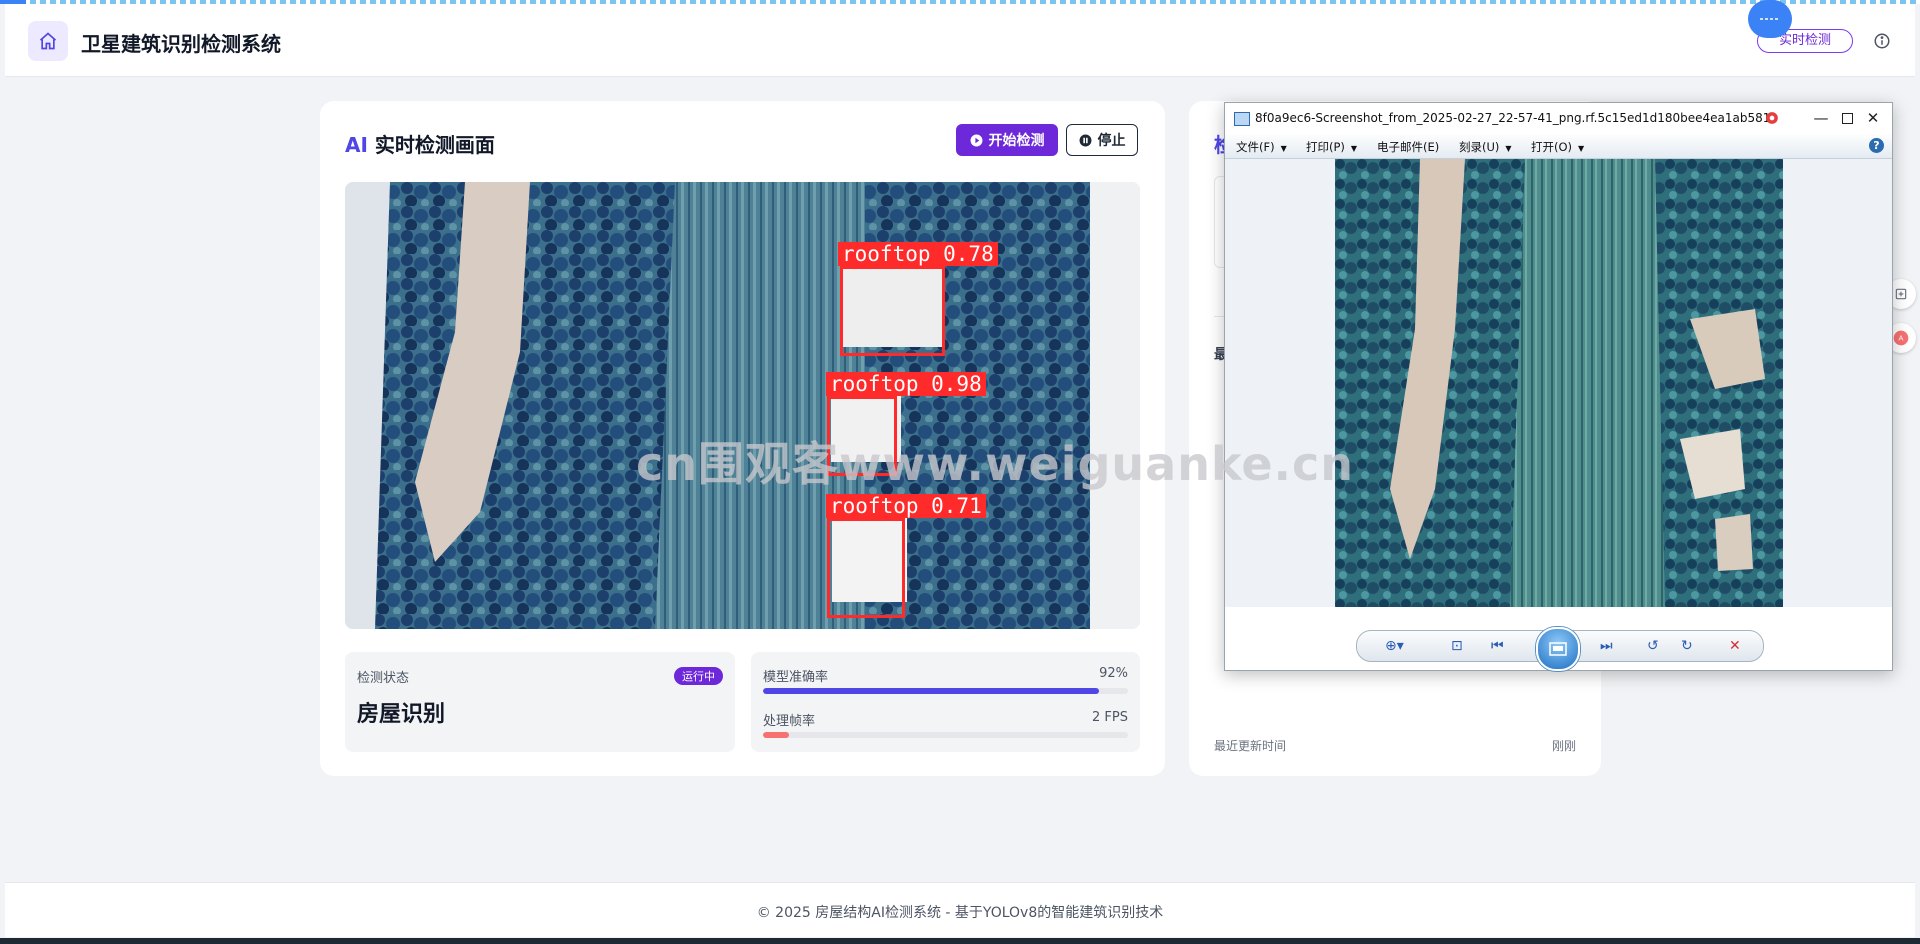 Image resolution: width=1920 pixels, height=944 pixels. Describe the element at coordinates (698, 676) in the screenshot. I see `status-badge: 运行中` at that location.